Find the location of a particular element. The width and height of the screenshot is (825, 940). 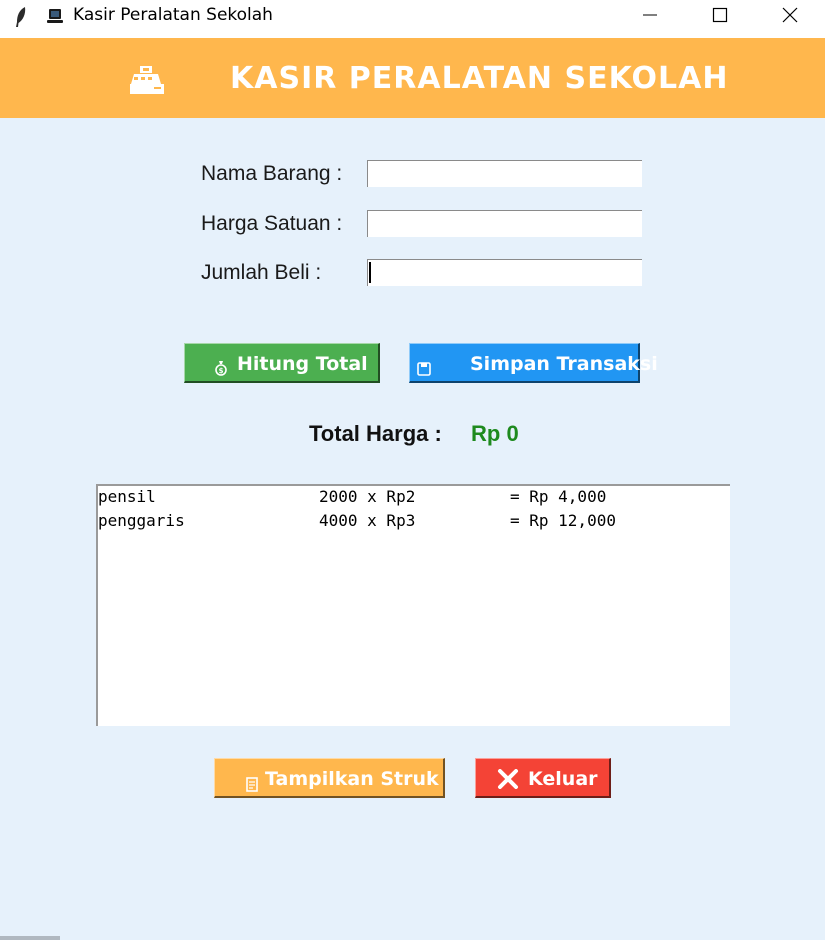

feather-icon is located at coordinates (21, 17).